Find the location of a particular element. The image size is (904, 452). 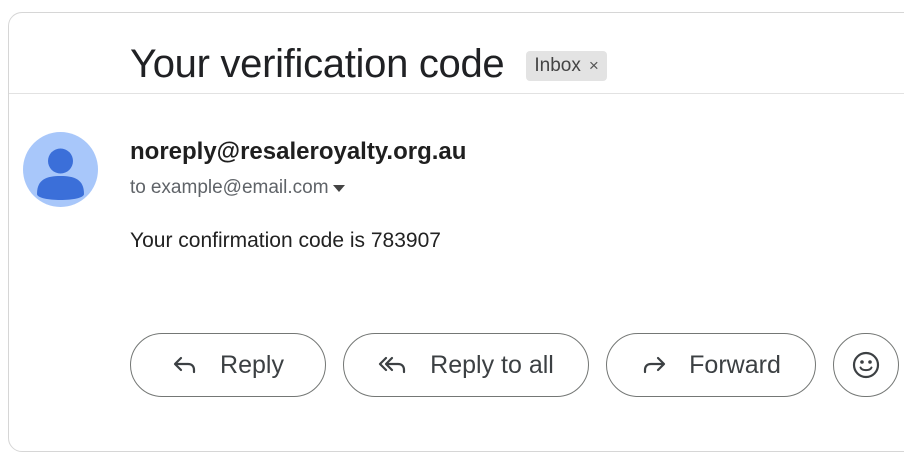

recipient-prefix: to is located at coordinates (138, 187).